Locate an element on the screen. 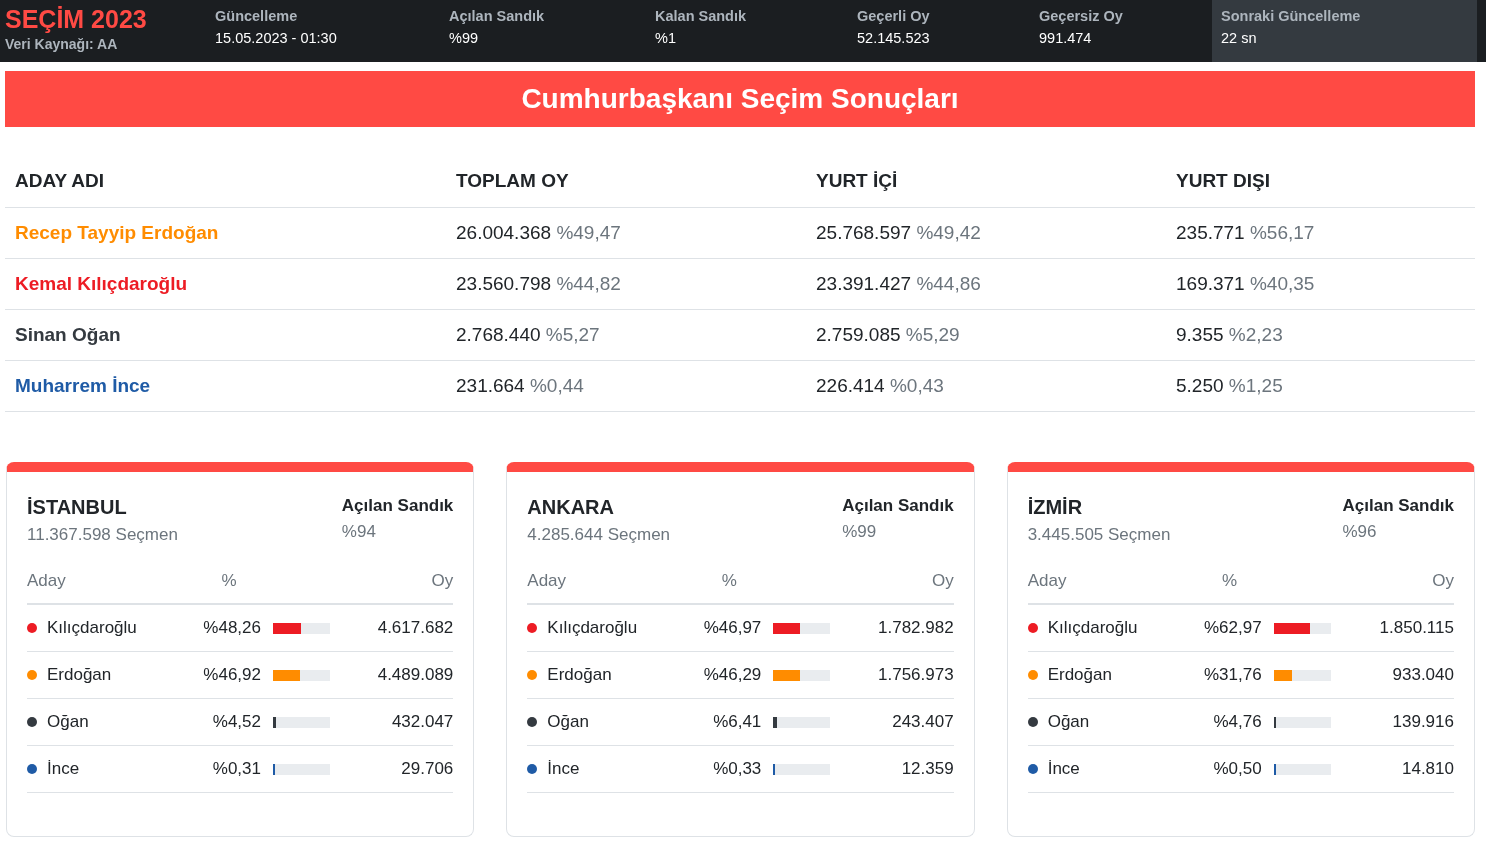 This screenshot has height=854, width=1486. stat-label: Geçersiz Oy is located at coordinates (1081, 16).